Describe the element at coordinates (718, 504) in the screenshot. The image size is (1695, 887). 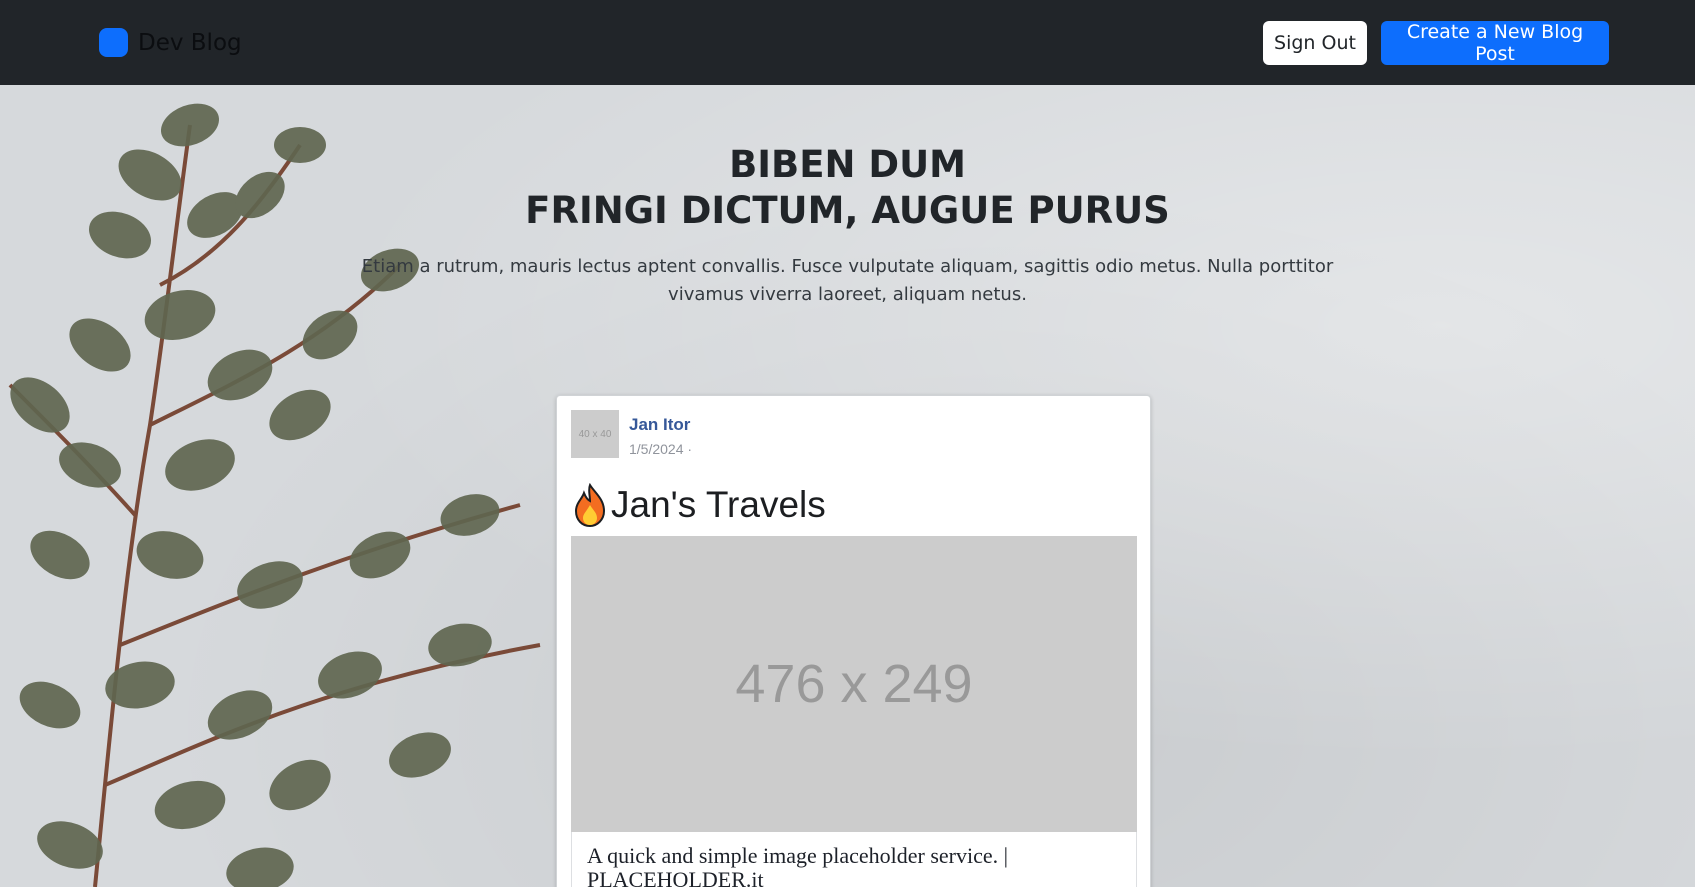
I see `post-title-text: Jan's Travels` at that location.